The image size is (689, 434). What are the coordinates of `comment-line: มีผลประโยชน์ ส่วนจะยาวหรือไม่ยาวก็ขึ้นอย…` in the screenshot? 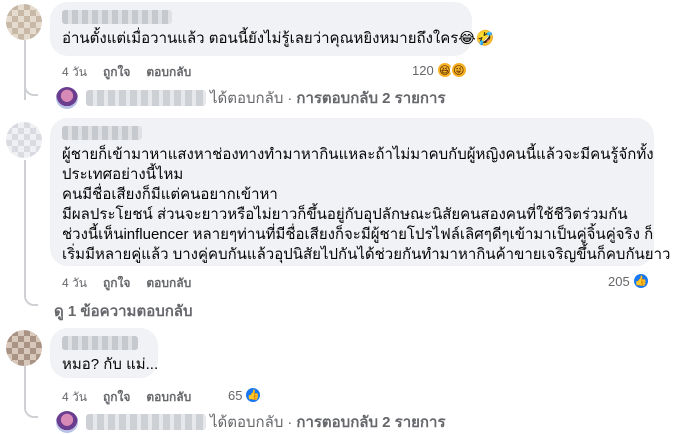 It's located at (345, 214).